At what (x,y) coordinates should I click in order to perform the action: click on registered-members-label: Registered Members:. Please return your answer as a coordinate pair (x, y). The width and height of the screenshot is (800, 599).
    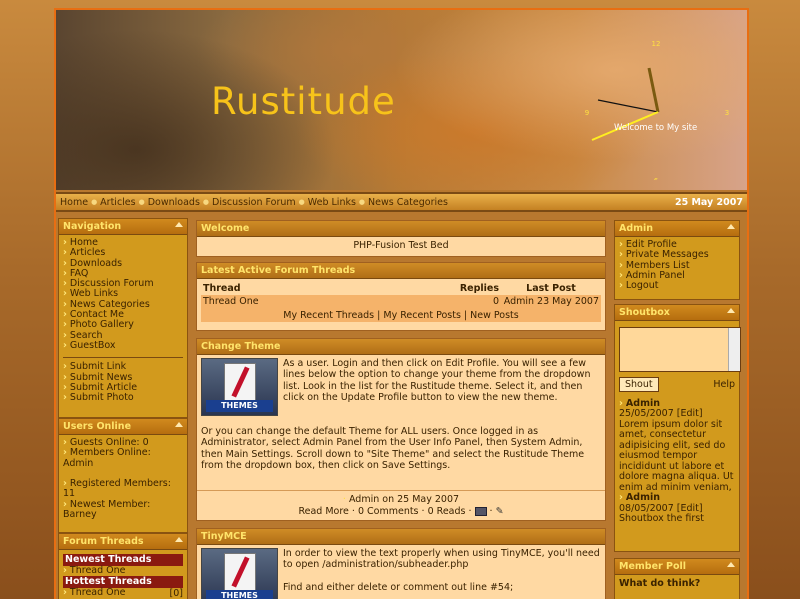
    Looking at the image, I should click on (123, 483).